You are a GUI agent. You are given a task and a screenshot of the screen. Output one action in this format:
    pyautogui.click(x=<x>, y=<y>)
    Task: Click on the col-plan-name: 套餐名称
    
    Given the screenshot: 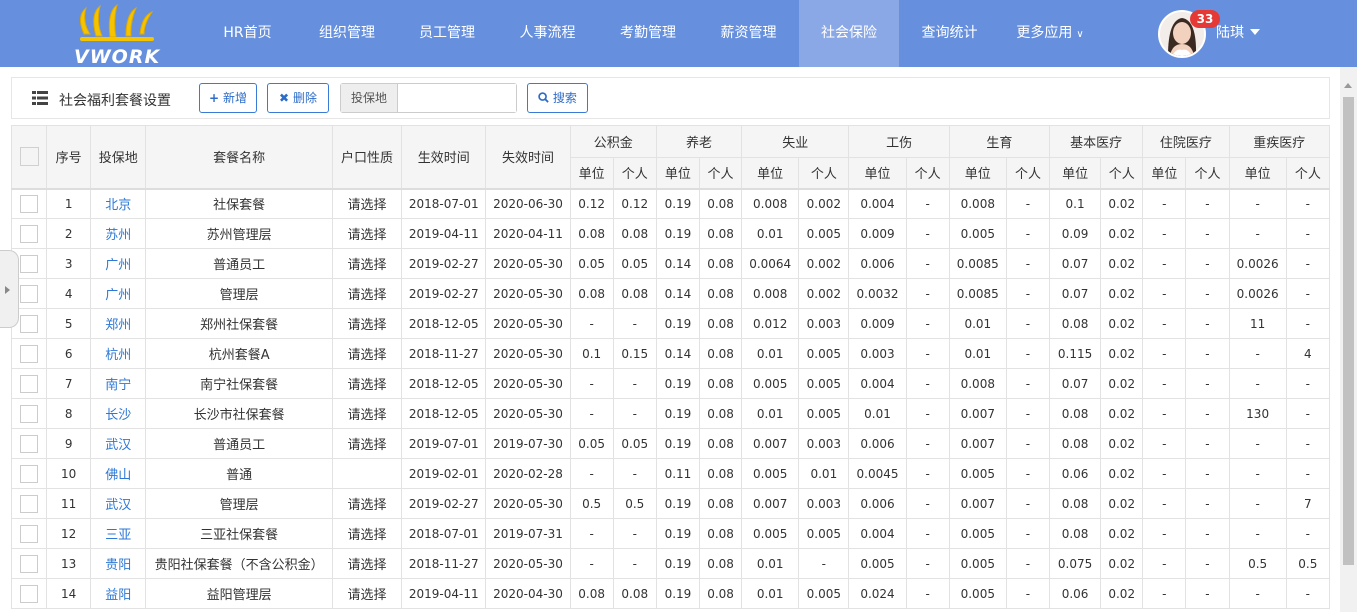 What is the action you would take?
    pyautogui.click(x=239, y=157)
    